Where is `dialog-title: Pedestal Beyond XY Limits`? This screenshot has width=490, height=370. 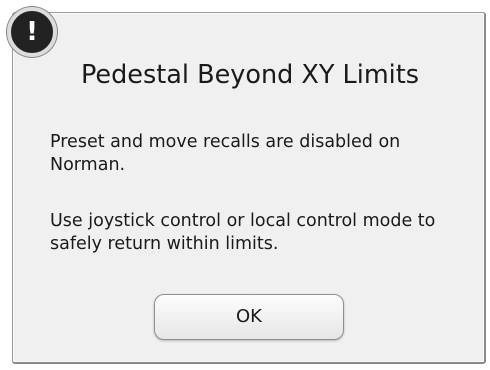 dialog-title: Pedestal Beyond XY Limits is located at coordinates (250, 75).